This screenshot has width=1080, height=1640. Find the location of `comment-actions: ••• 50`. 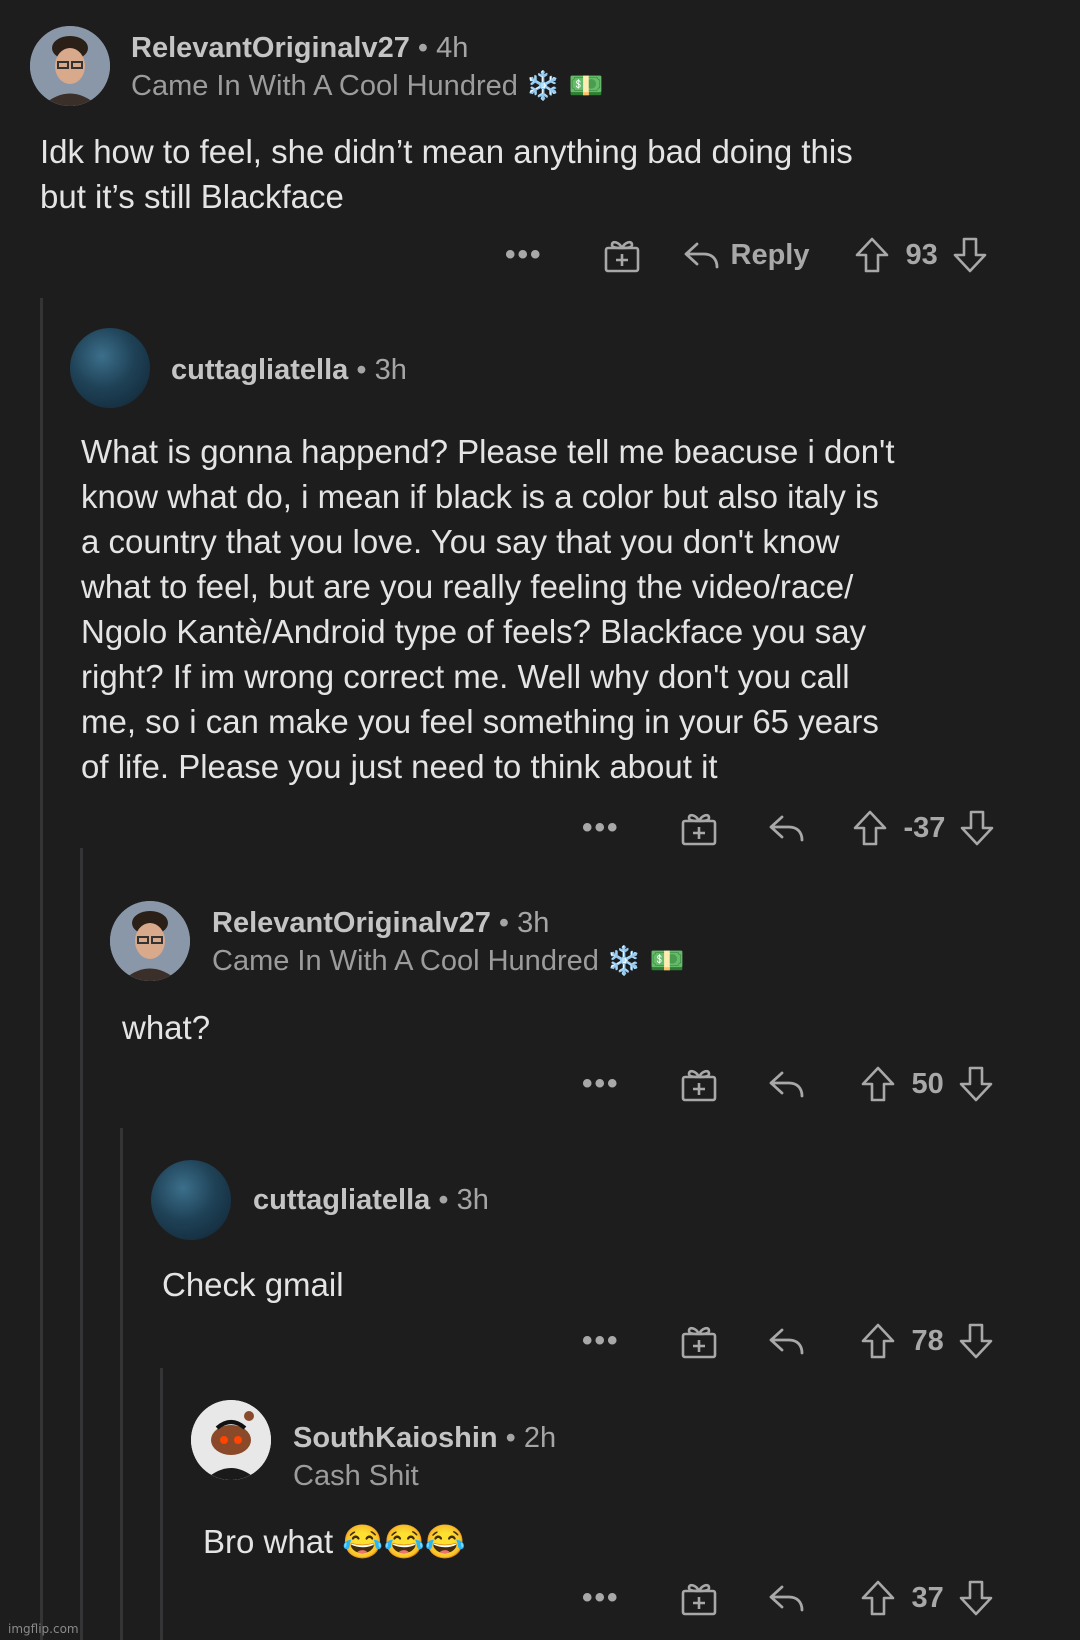

comment-actions: ••• 50 is located at coordinates (788, 1084).